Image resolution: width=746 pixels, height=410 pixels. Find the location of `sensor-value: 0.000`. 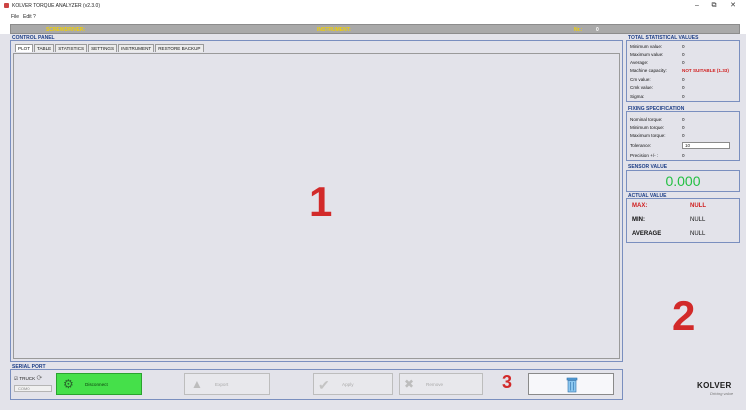

sensor-value: 0.000 is located at coordinates (683, 181).